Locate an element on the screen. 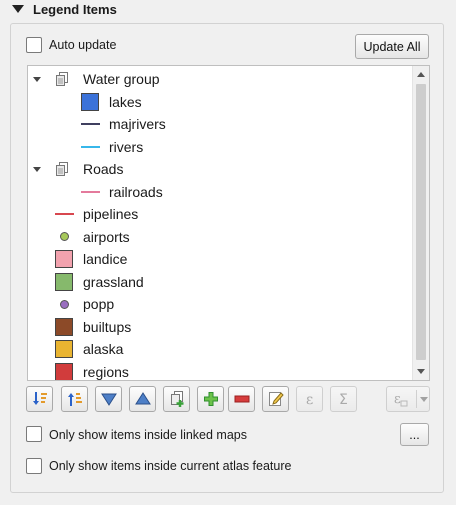 Image resolution: width=456 pixels, height=505 pixels. add-item-button is located at coordinates (210, 399).